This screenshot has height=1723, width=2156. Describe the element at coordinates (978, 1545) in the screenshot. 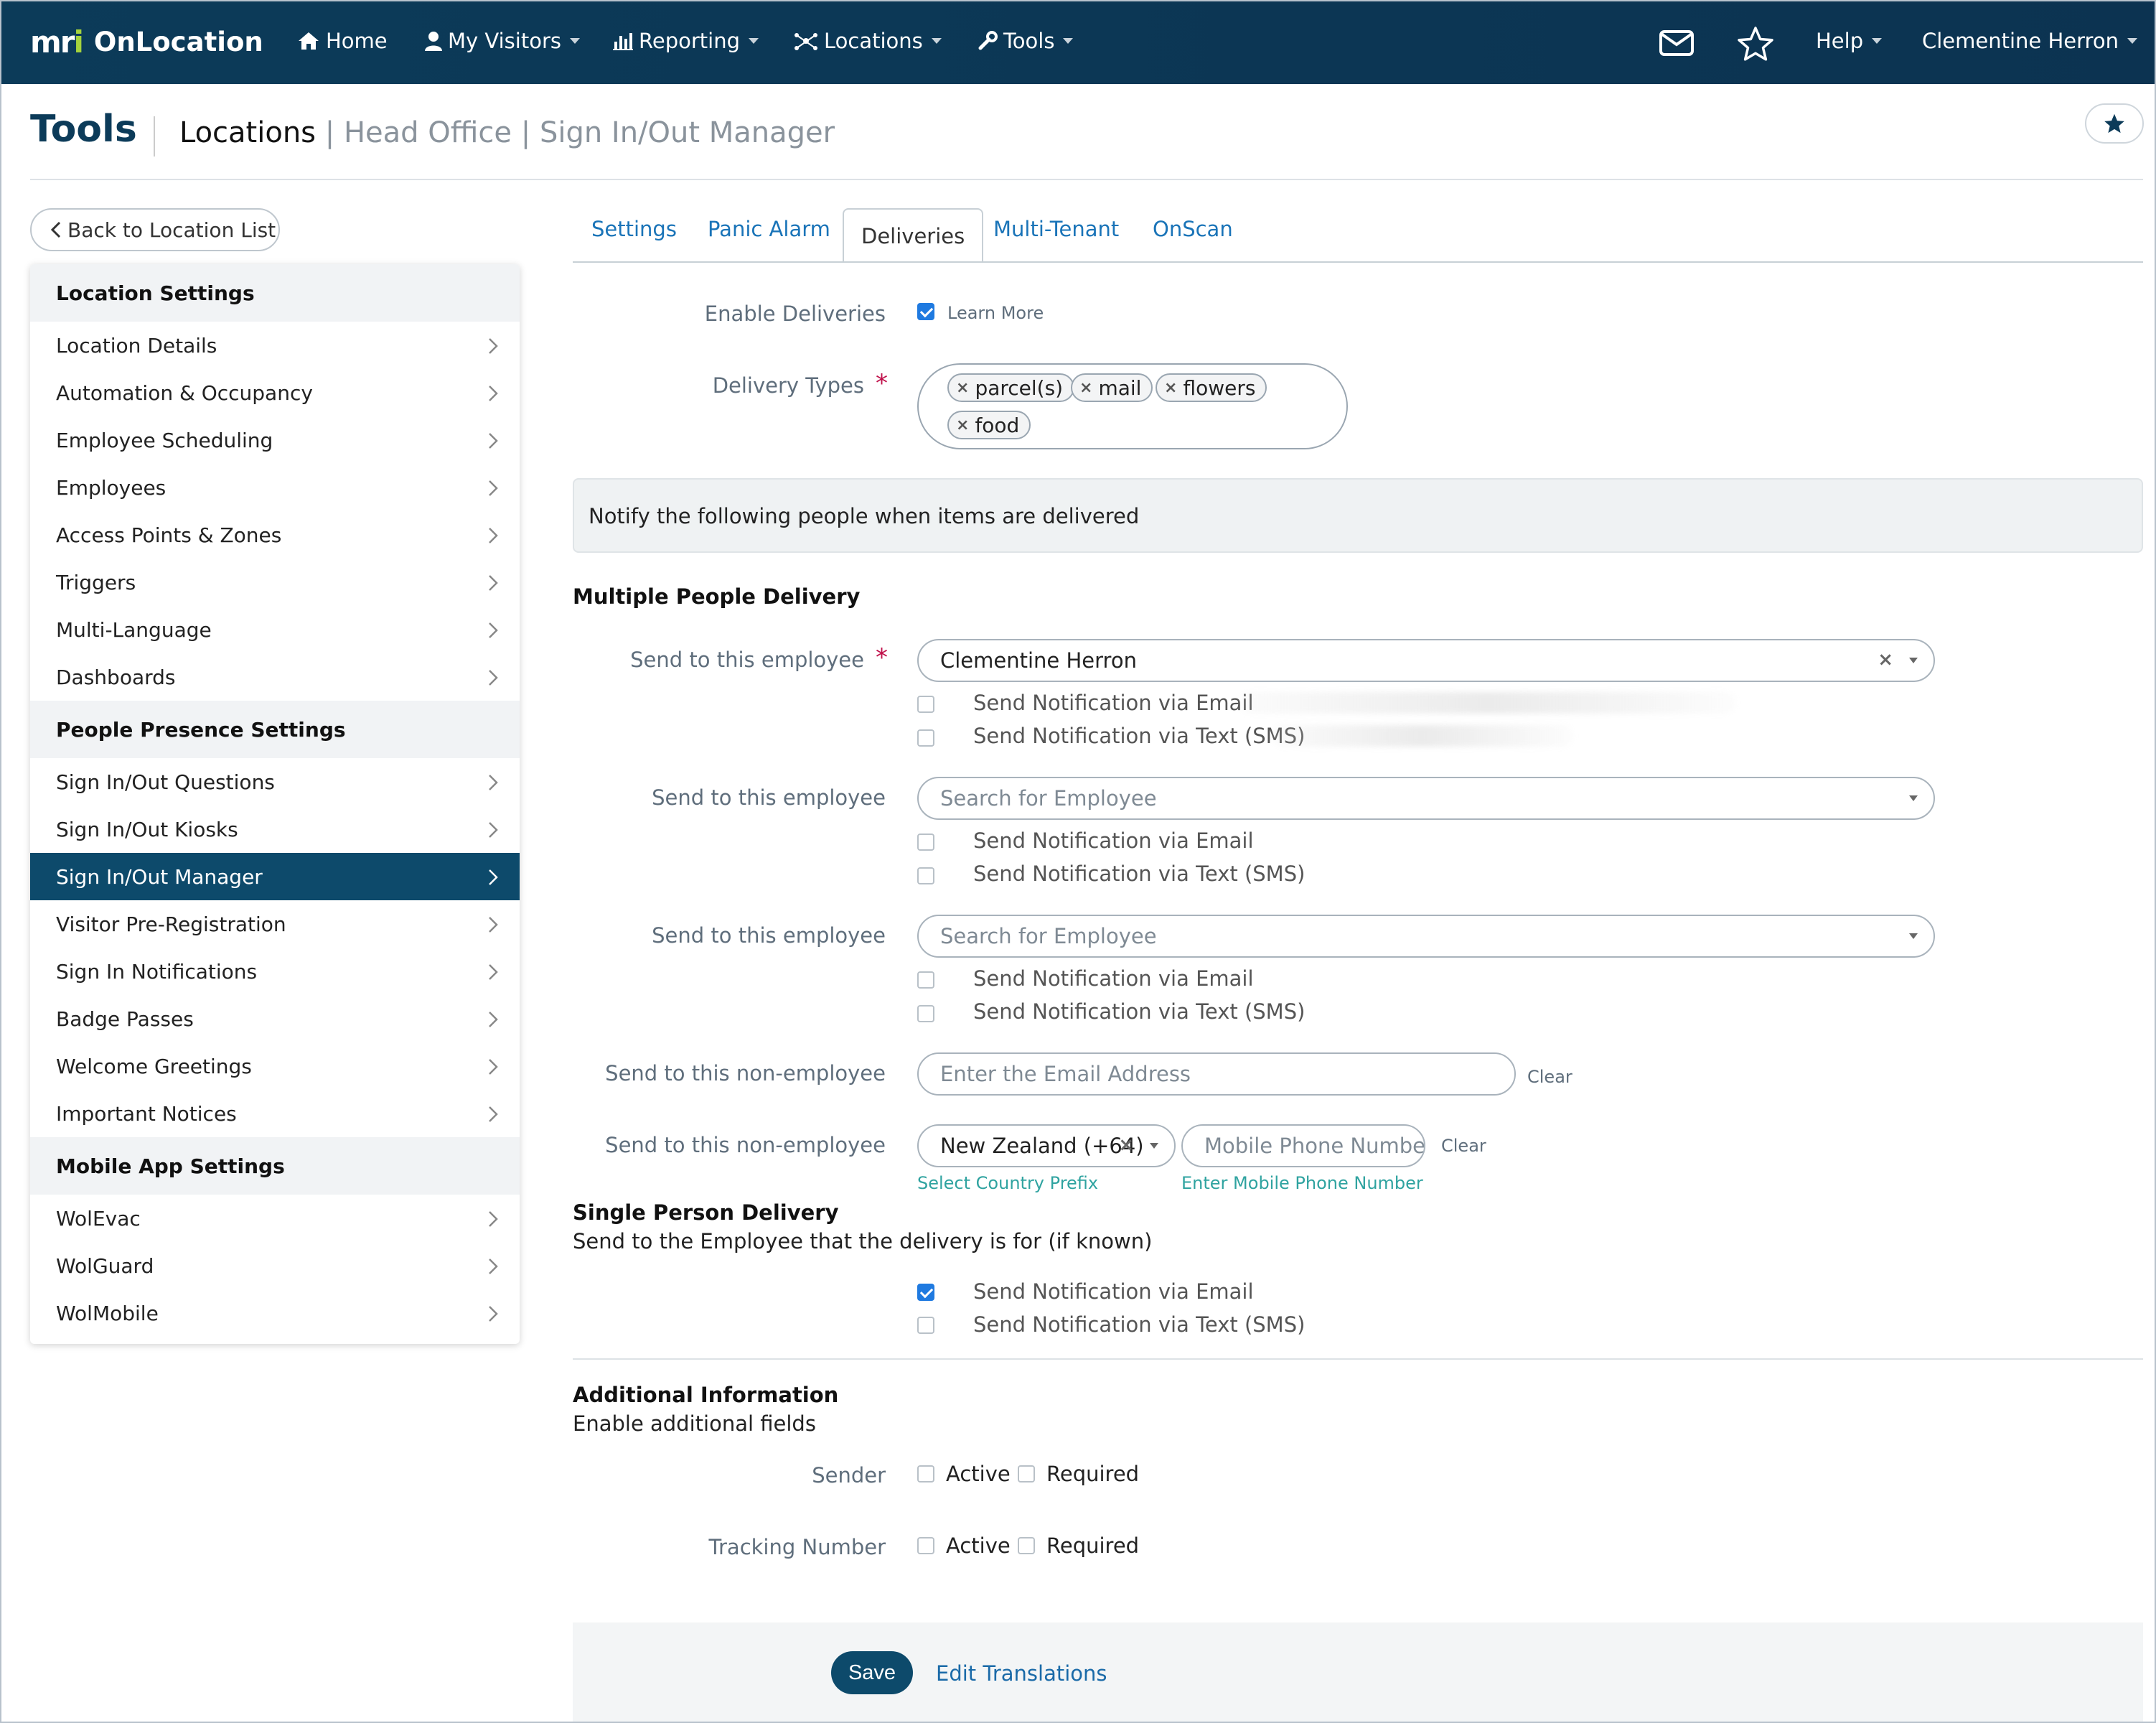

I see `active-option-label: Active` at that location.